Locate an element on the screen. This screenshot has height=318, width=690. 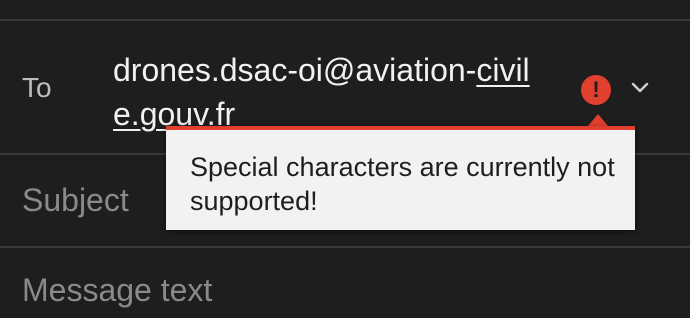
recipient-line-1: drones.dsac-oi@aviation-civil is located at coordinates (343, 70).